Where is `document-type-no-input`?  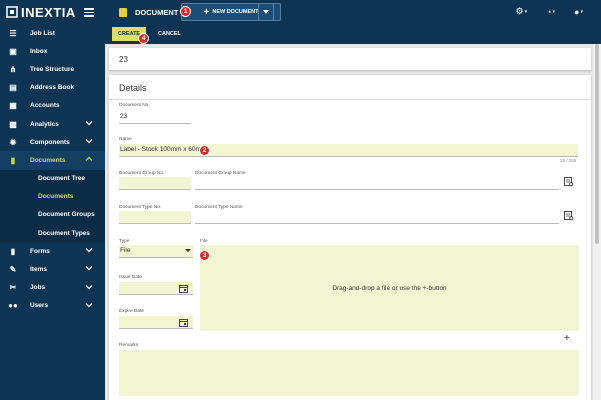 document-type-no-input is located at coordinates (155, 217).